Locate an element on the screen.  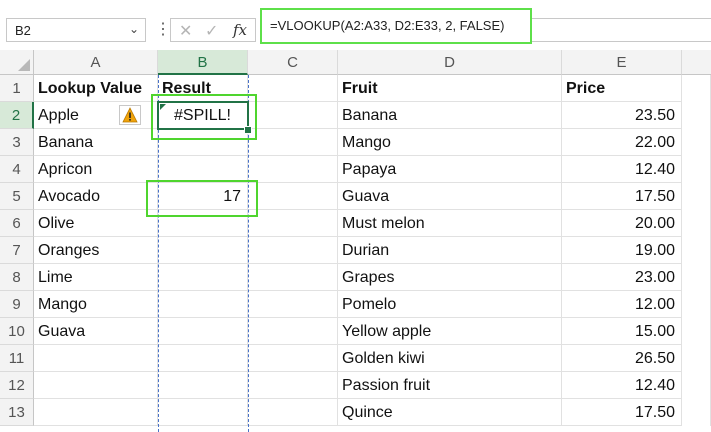
row-header-4: 4 is located at coordinates (17, 169).